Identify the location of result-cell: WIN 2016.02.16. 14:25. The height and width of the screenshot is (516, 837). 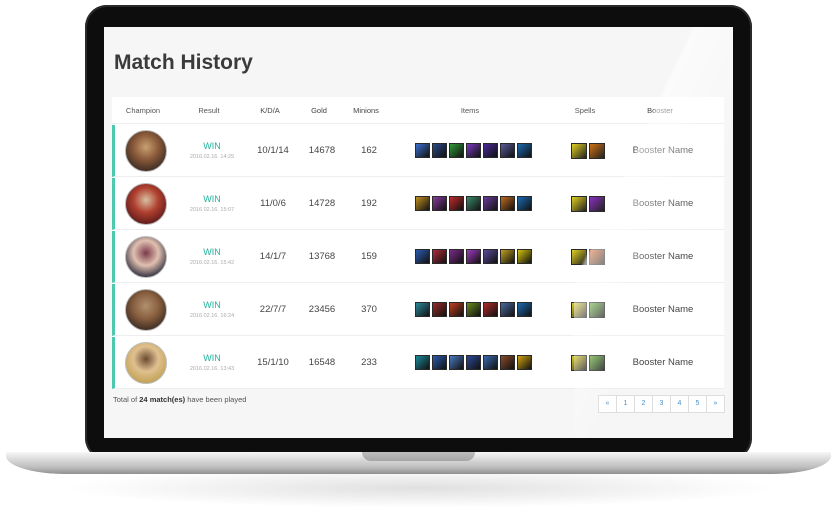
(212, 150).